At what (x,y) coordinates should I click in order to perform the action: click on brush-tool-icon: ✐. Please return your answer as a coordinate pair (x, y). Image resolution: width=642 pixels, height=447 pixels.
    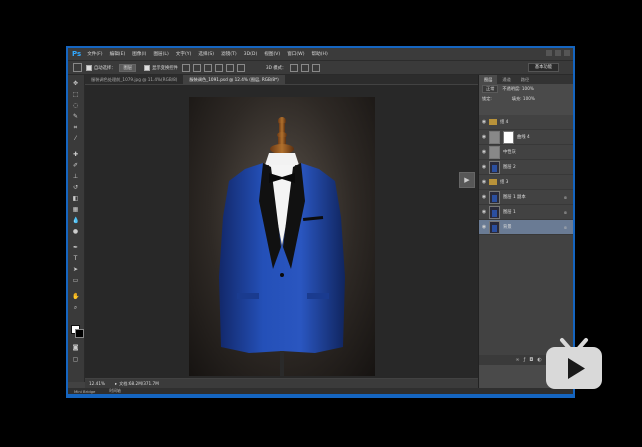
    Looking at the image, I should click on (75, 166).